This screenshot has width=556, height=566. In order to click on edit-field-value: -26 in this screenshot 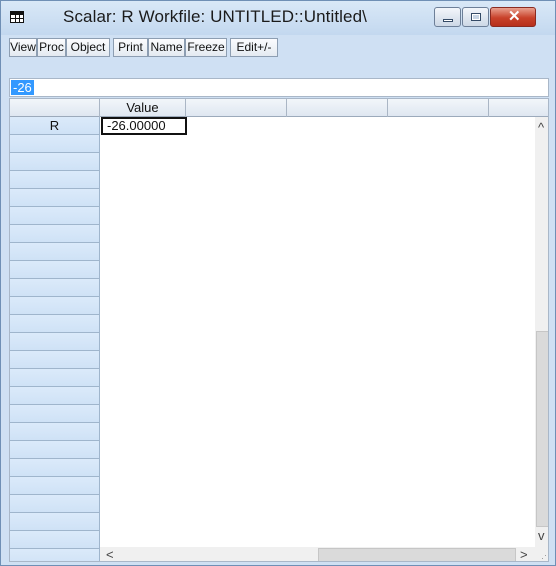, I will do `click(22, 87)`.